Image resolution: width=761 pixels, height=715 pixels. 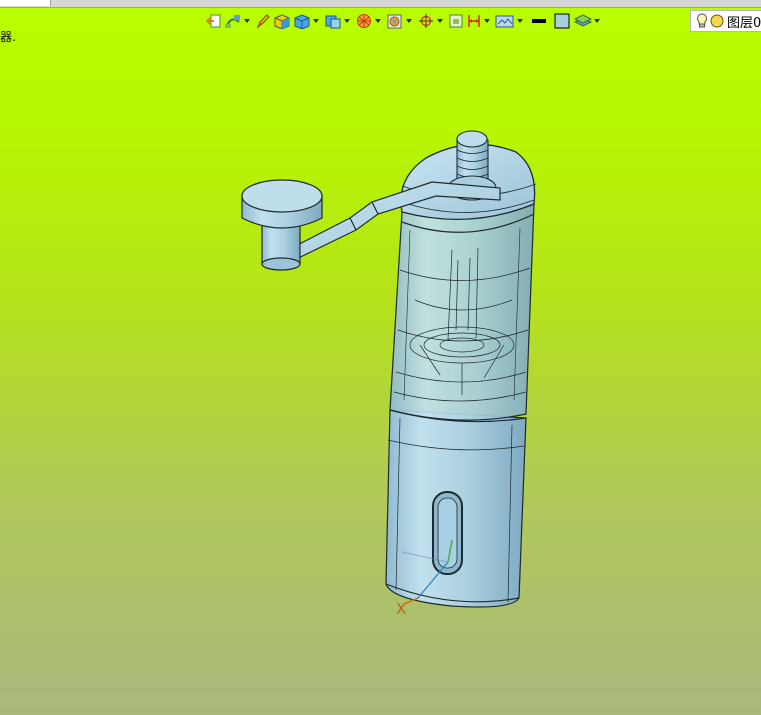 What do you see at coordinates (462, 312) in the screenshot?
I see `grinder-upper-body` at bounding box center [462, 312].